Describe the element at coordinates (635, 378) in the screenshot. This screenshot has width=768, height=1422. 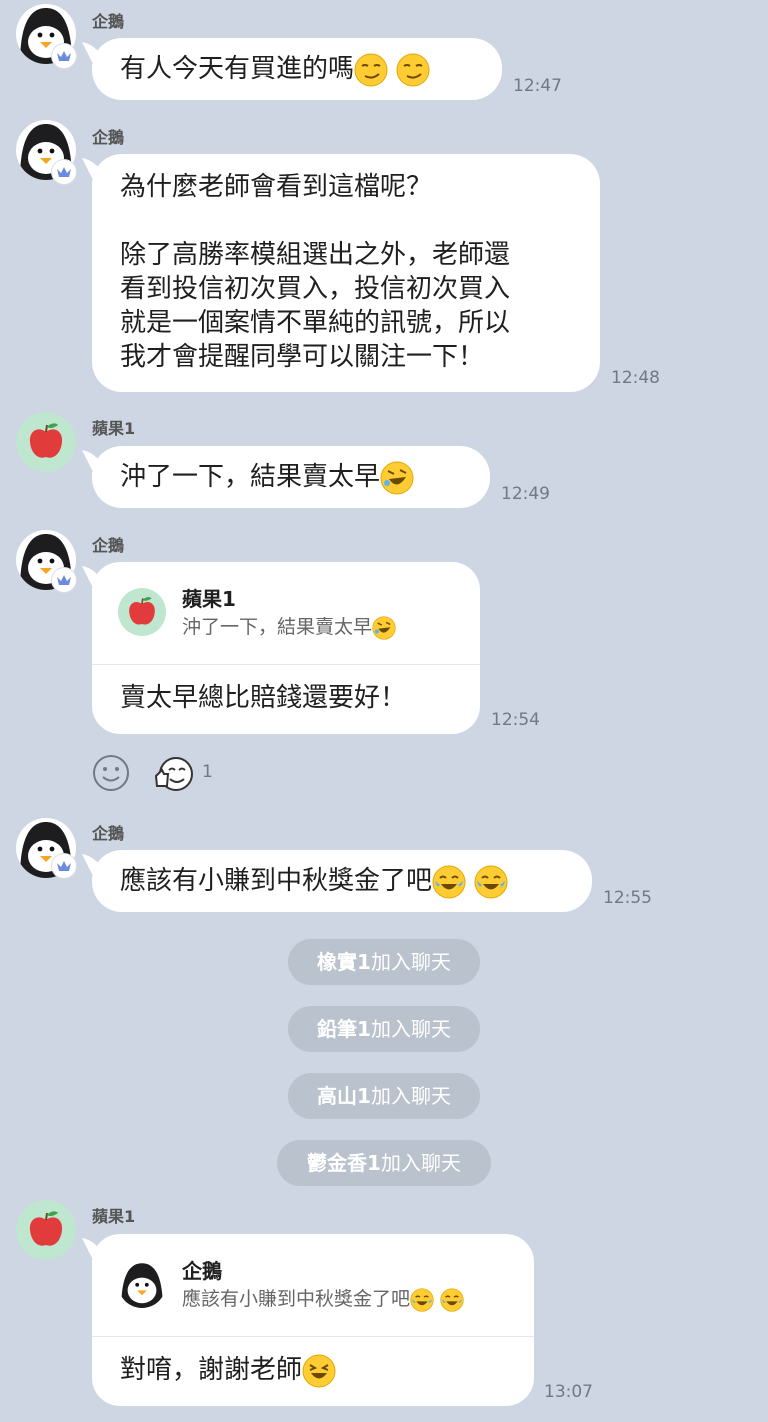
I see `message-time: 12:48` at that location.